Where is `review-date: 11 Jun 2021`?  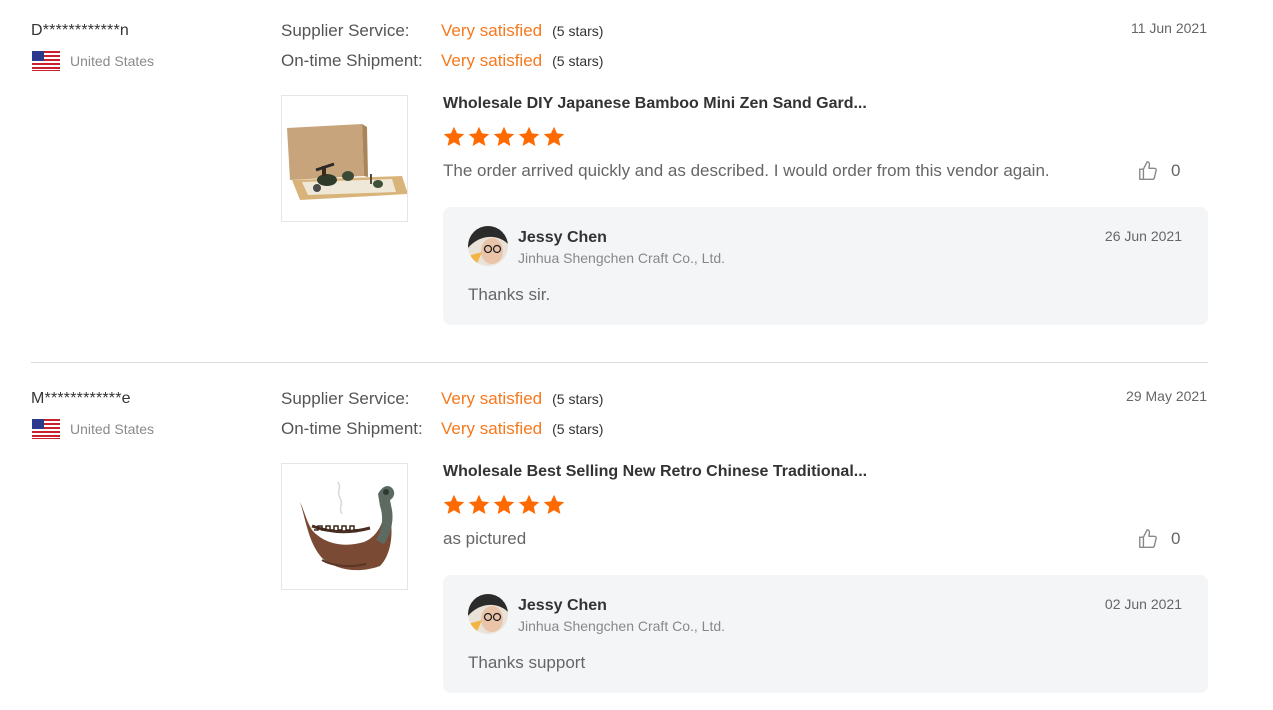
review-date: 11 Jun 2021 is located at coordinates (1168, 28).